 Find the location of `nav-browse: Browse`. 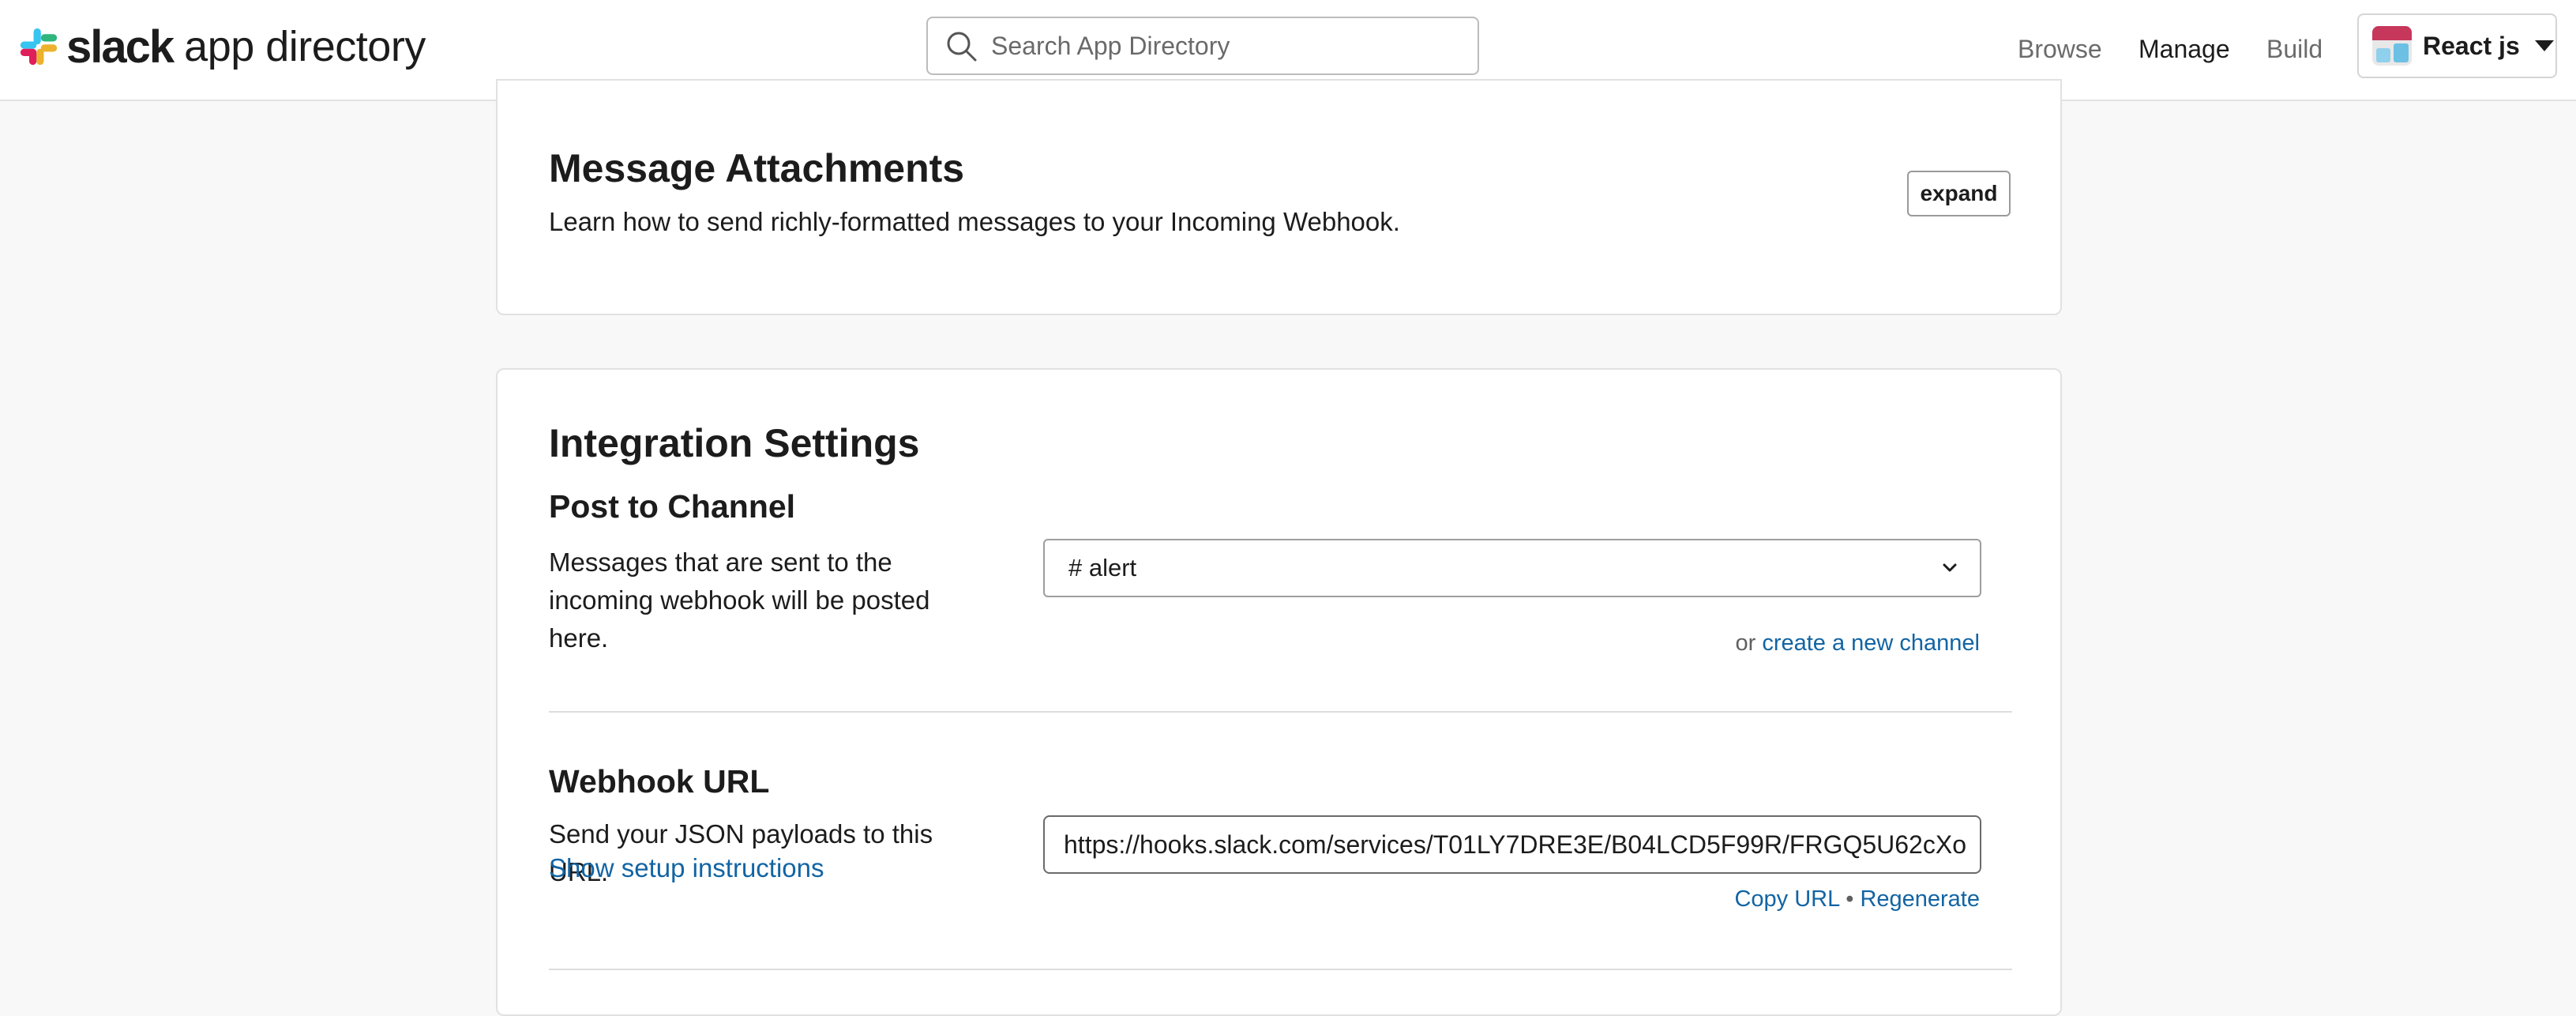

nav-browse: Browse is located at coordinates (2060, 49).